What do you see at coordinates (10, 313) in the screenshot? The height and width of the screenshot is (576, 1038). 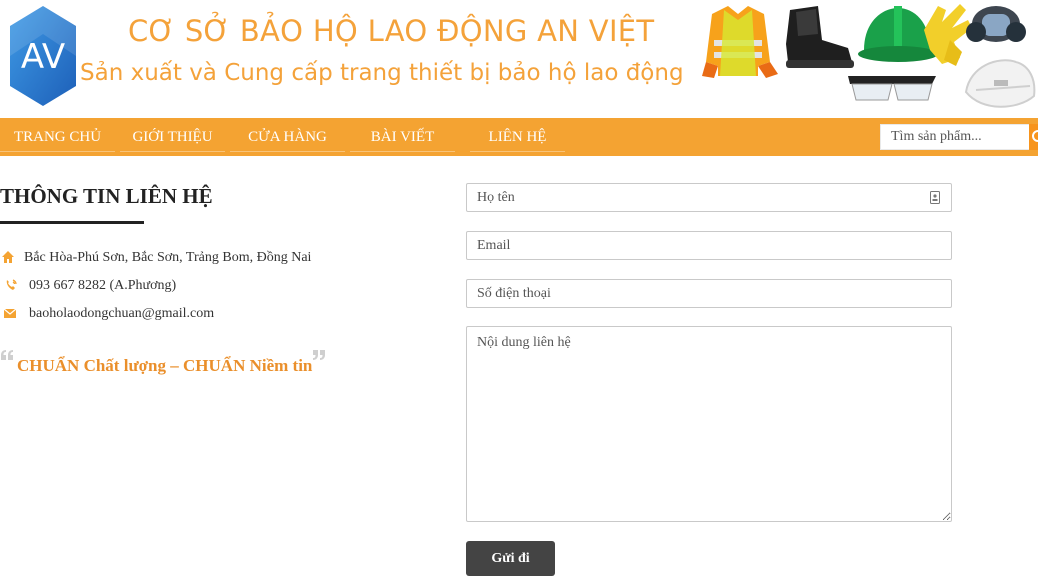 I see `envelope-icon` at bounding box center [10, 313].